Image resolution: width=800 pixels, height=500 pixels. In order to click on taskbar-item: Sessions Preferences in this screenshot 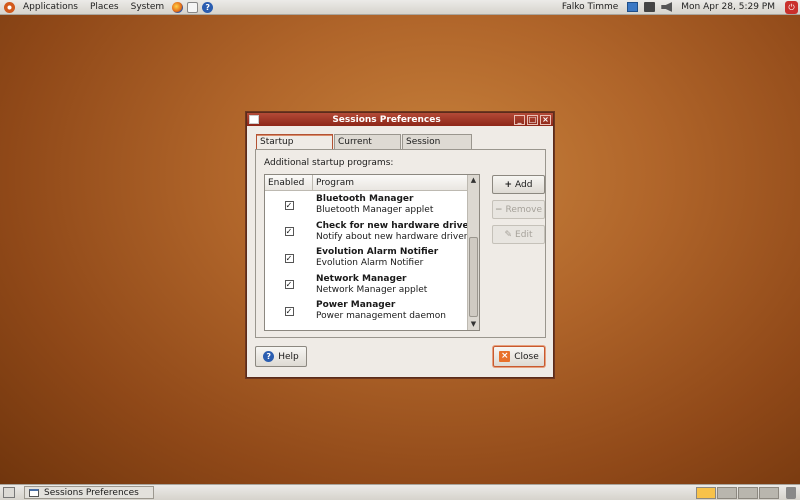, I will do `click(89, 492)`.